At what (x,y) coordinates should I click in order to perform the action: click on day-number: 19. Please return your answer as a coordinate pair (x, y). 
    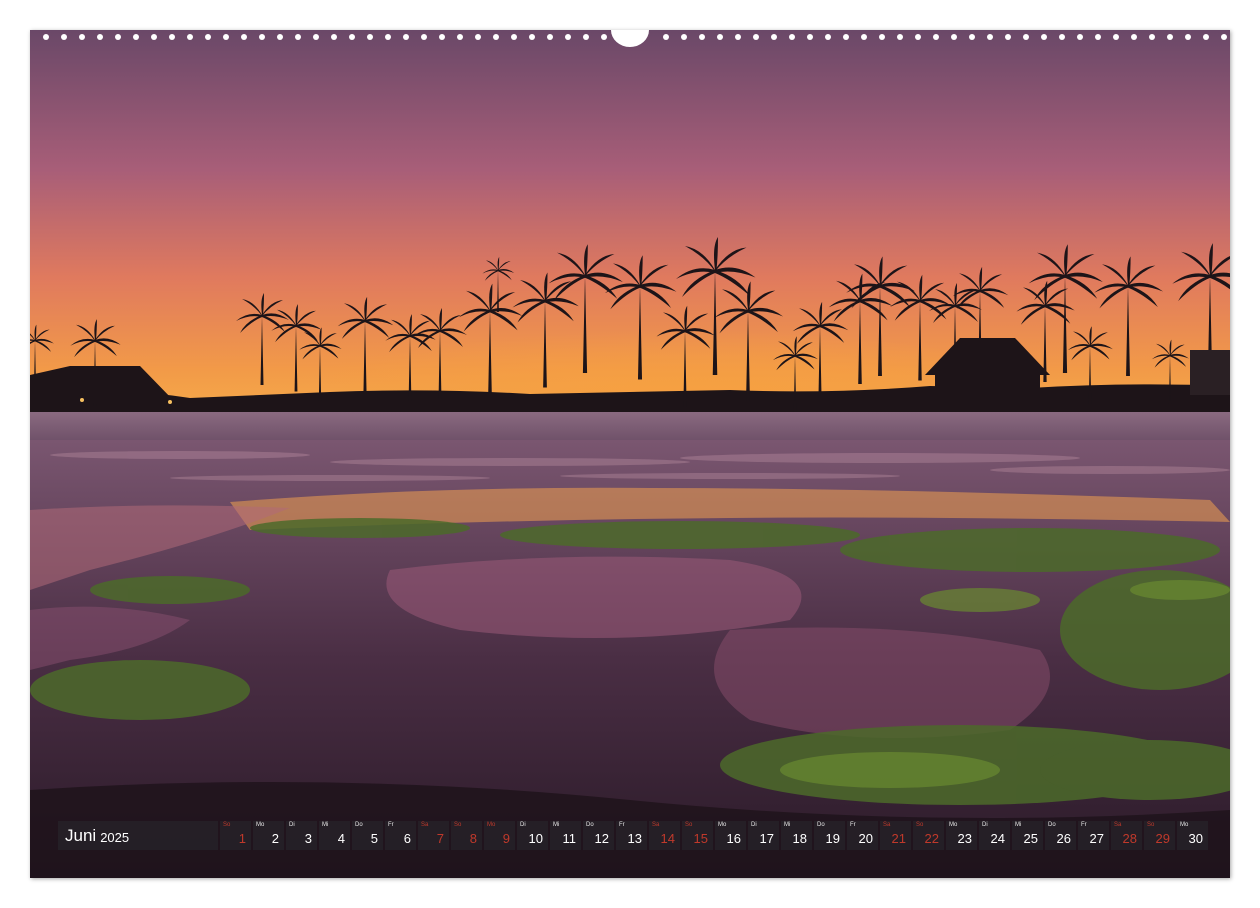
    Looking at the image, I should click on (832, 838).